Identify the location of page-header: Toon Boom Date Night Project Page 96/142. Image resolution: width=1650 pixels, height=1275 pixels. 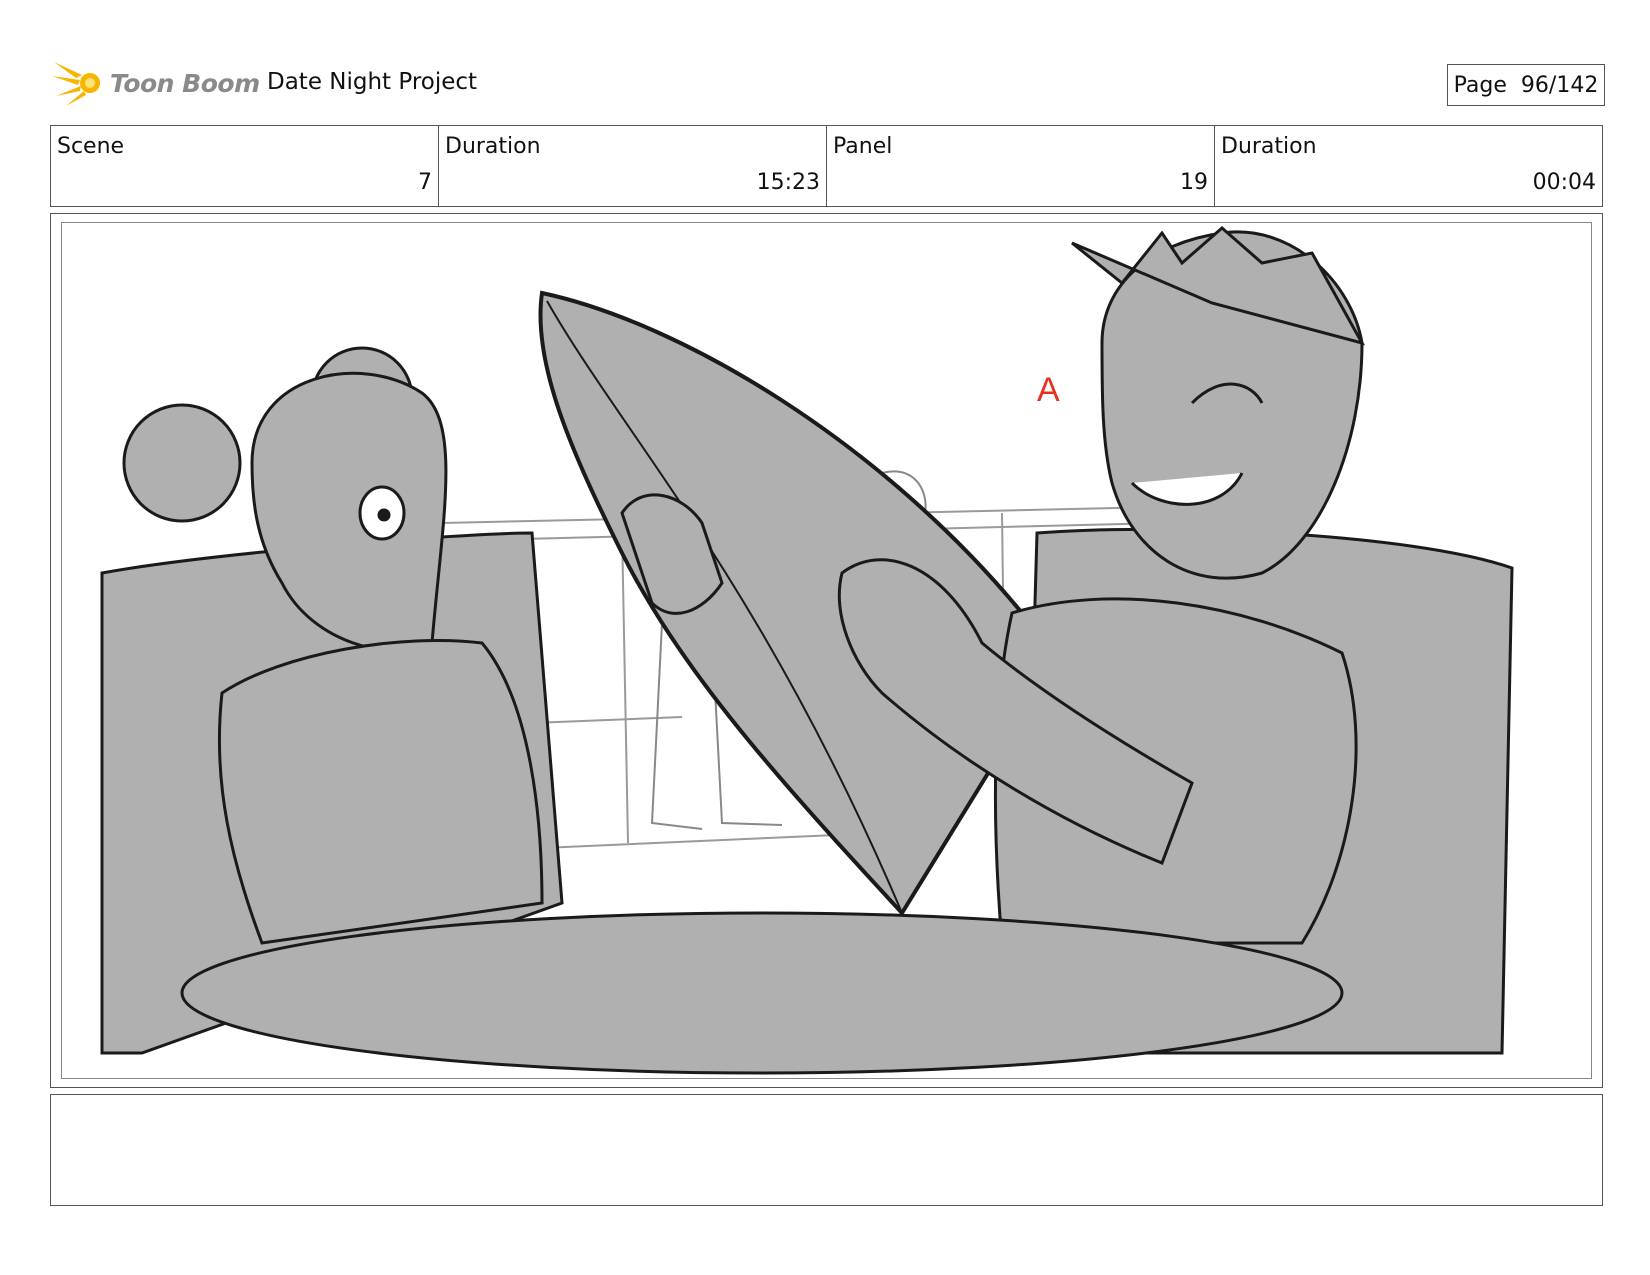
(828, 83).